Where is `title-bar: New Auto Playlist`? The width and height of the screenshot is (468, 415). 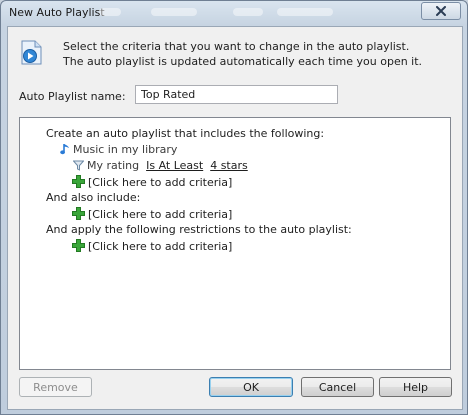
title-bar: New Auto Playlist is located at coordinates (234, 13).